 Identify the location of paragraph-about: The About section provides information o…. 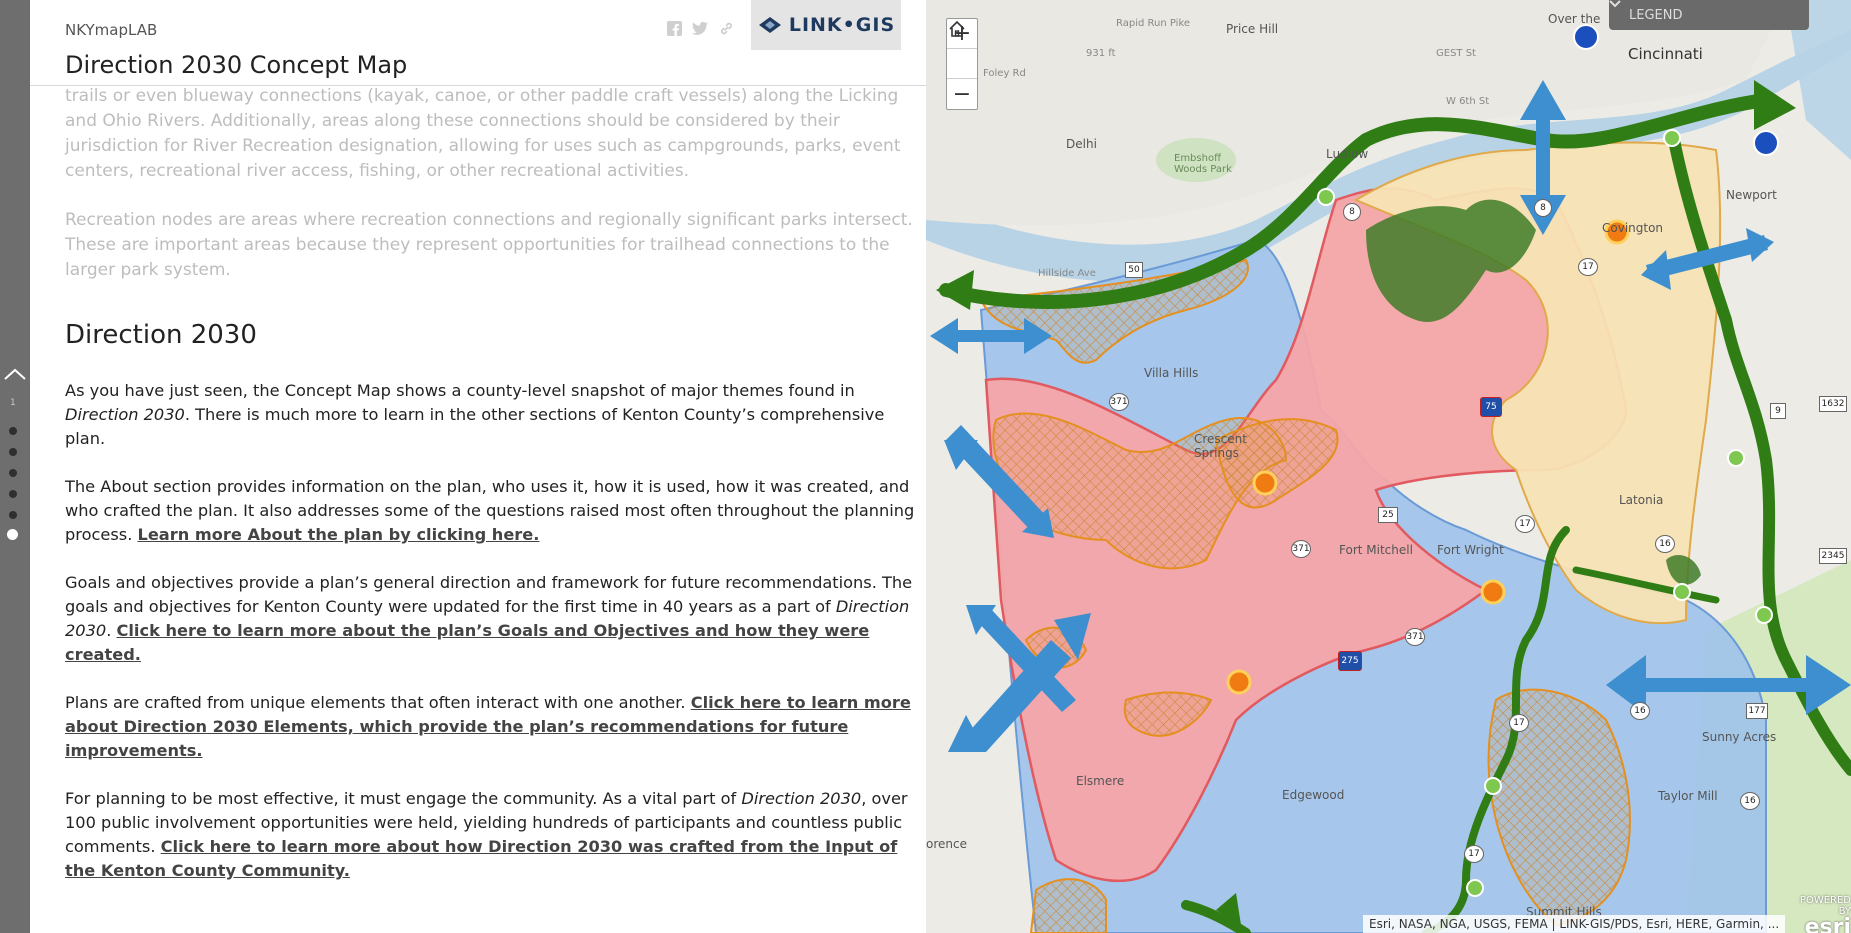
(495, 511).